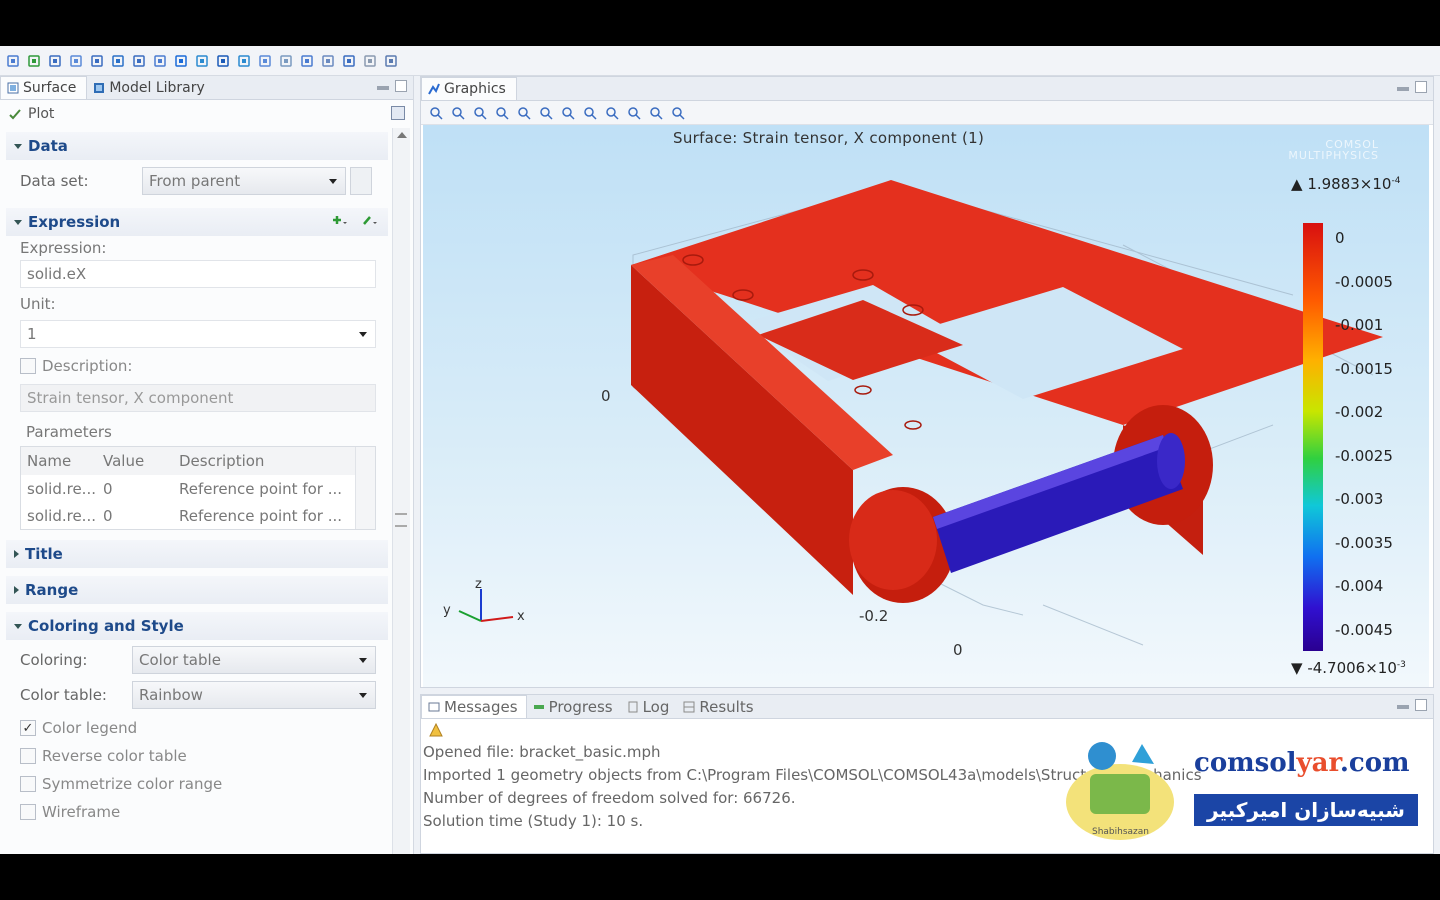 This screenshot has width=1440, height=900. I want to click on view-dropdown-icon, so click(546, 113).